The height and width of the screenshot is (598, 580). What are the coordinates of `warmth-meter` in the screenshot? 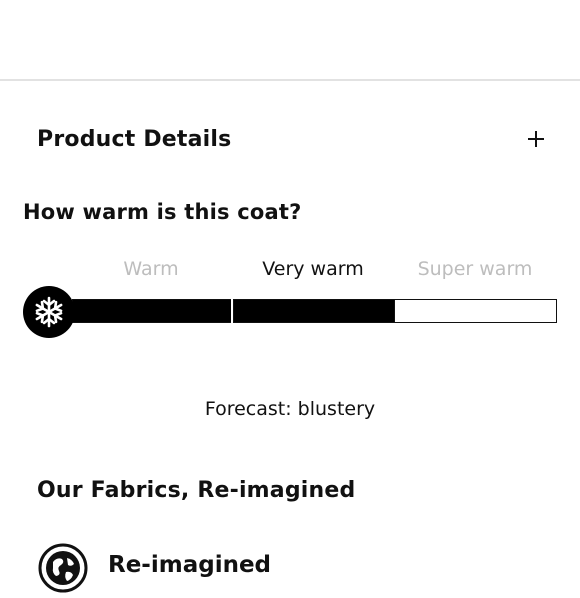 It's located at (314, 311).